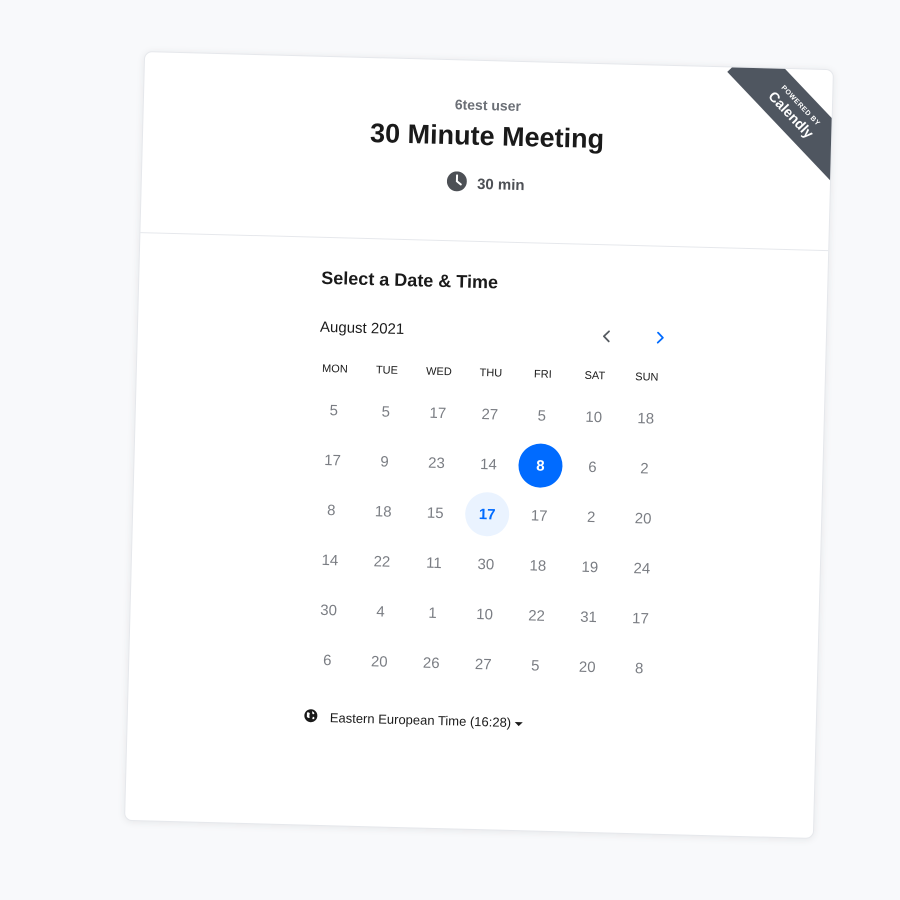 The width and height of the screenshot is (900, 900). I want to click on calendar-day: 11, so click(433, 563).